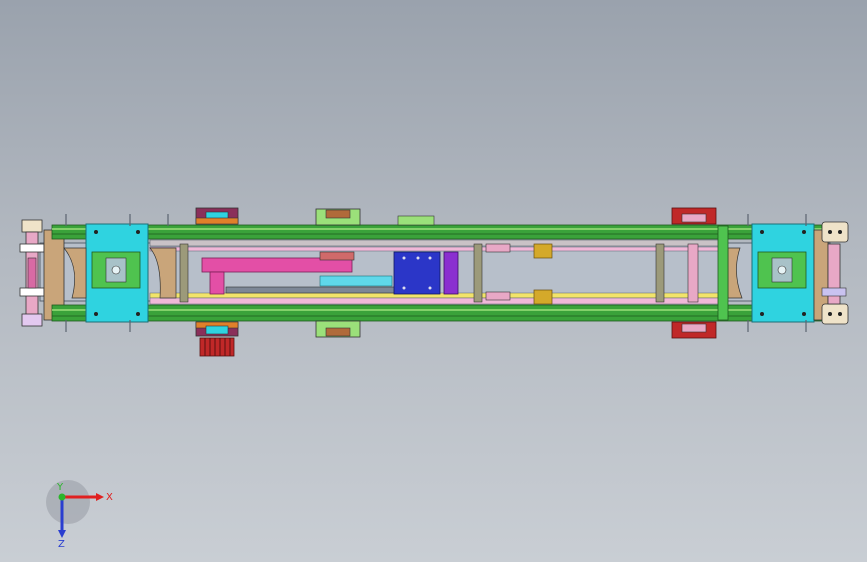  I want to click on gold-bearing-top, so click(543, 251).